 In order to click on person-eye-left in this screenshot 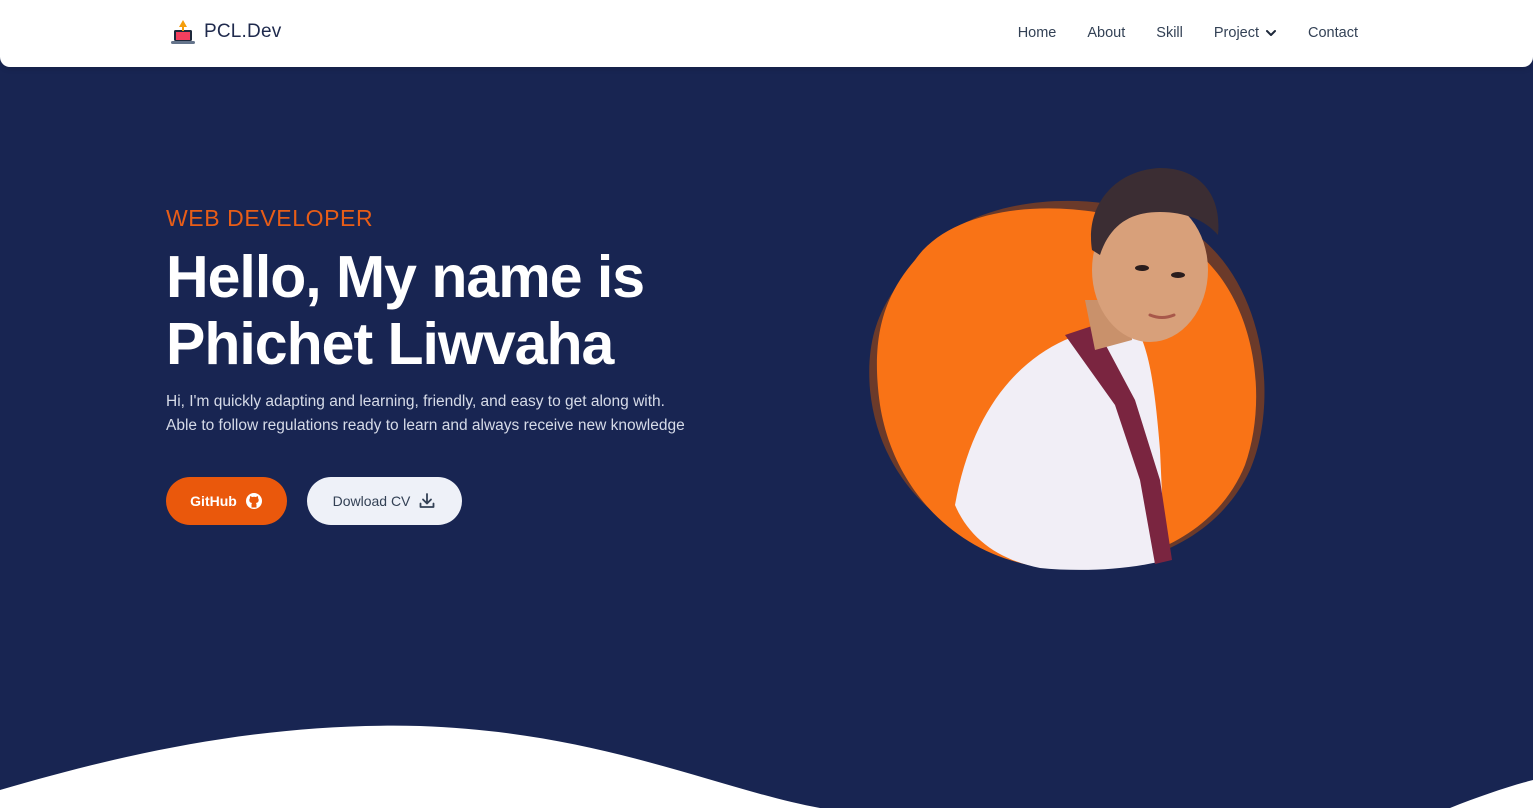, I will do `click(1142, 268)`.